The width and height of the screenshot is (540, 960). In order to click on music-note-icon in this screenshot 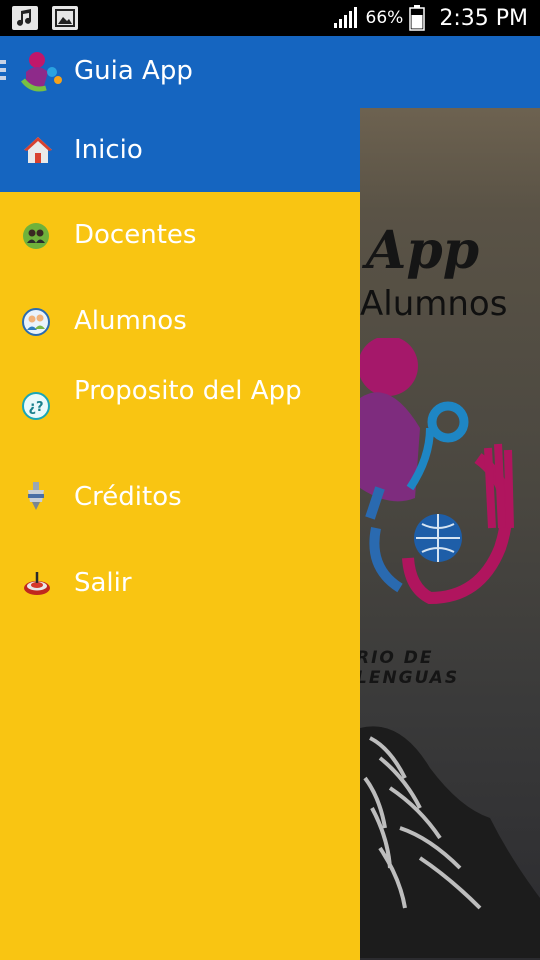, I will do `click(25, 18)`.